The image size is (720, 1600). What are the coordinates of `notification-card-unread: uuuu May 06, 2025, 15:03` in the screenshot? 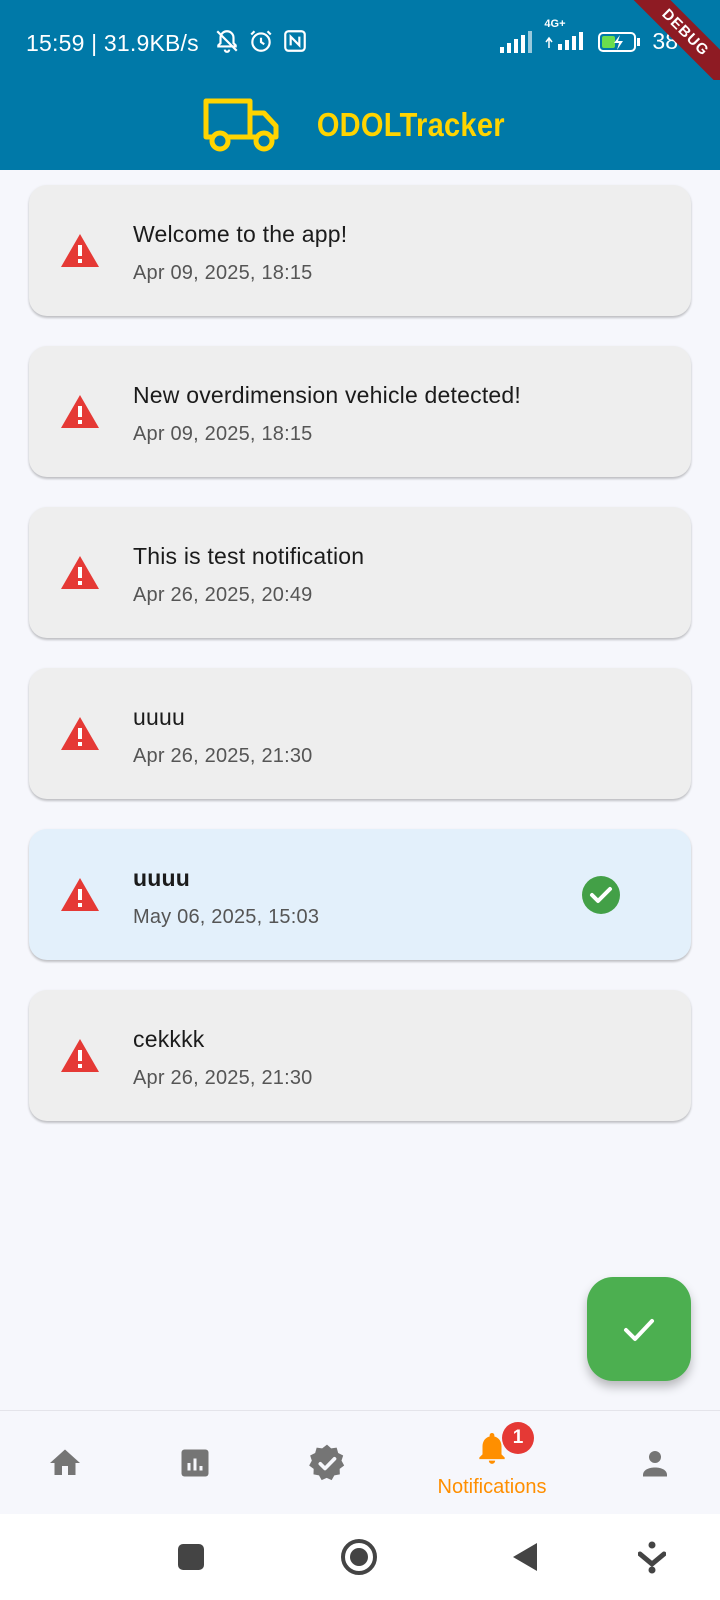 It's located at (360, 894).